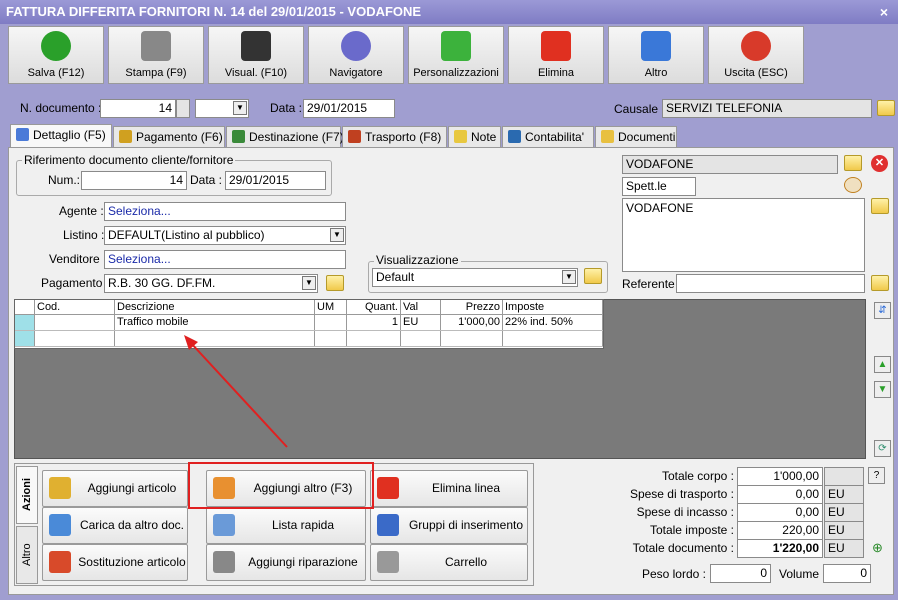  Describe the element at coordinates (215, 322) in the screenshot. I see `table-cell: Traffico mobile` at that location.